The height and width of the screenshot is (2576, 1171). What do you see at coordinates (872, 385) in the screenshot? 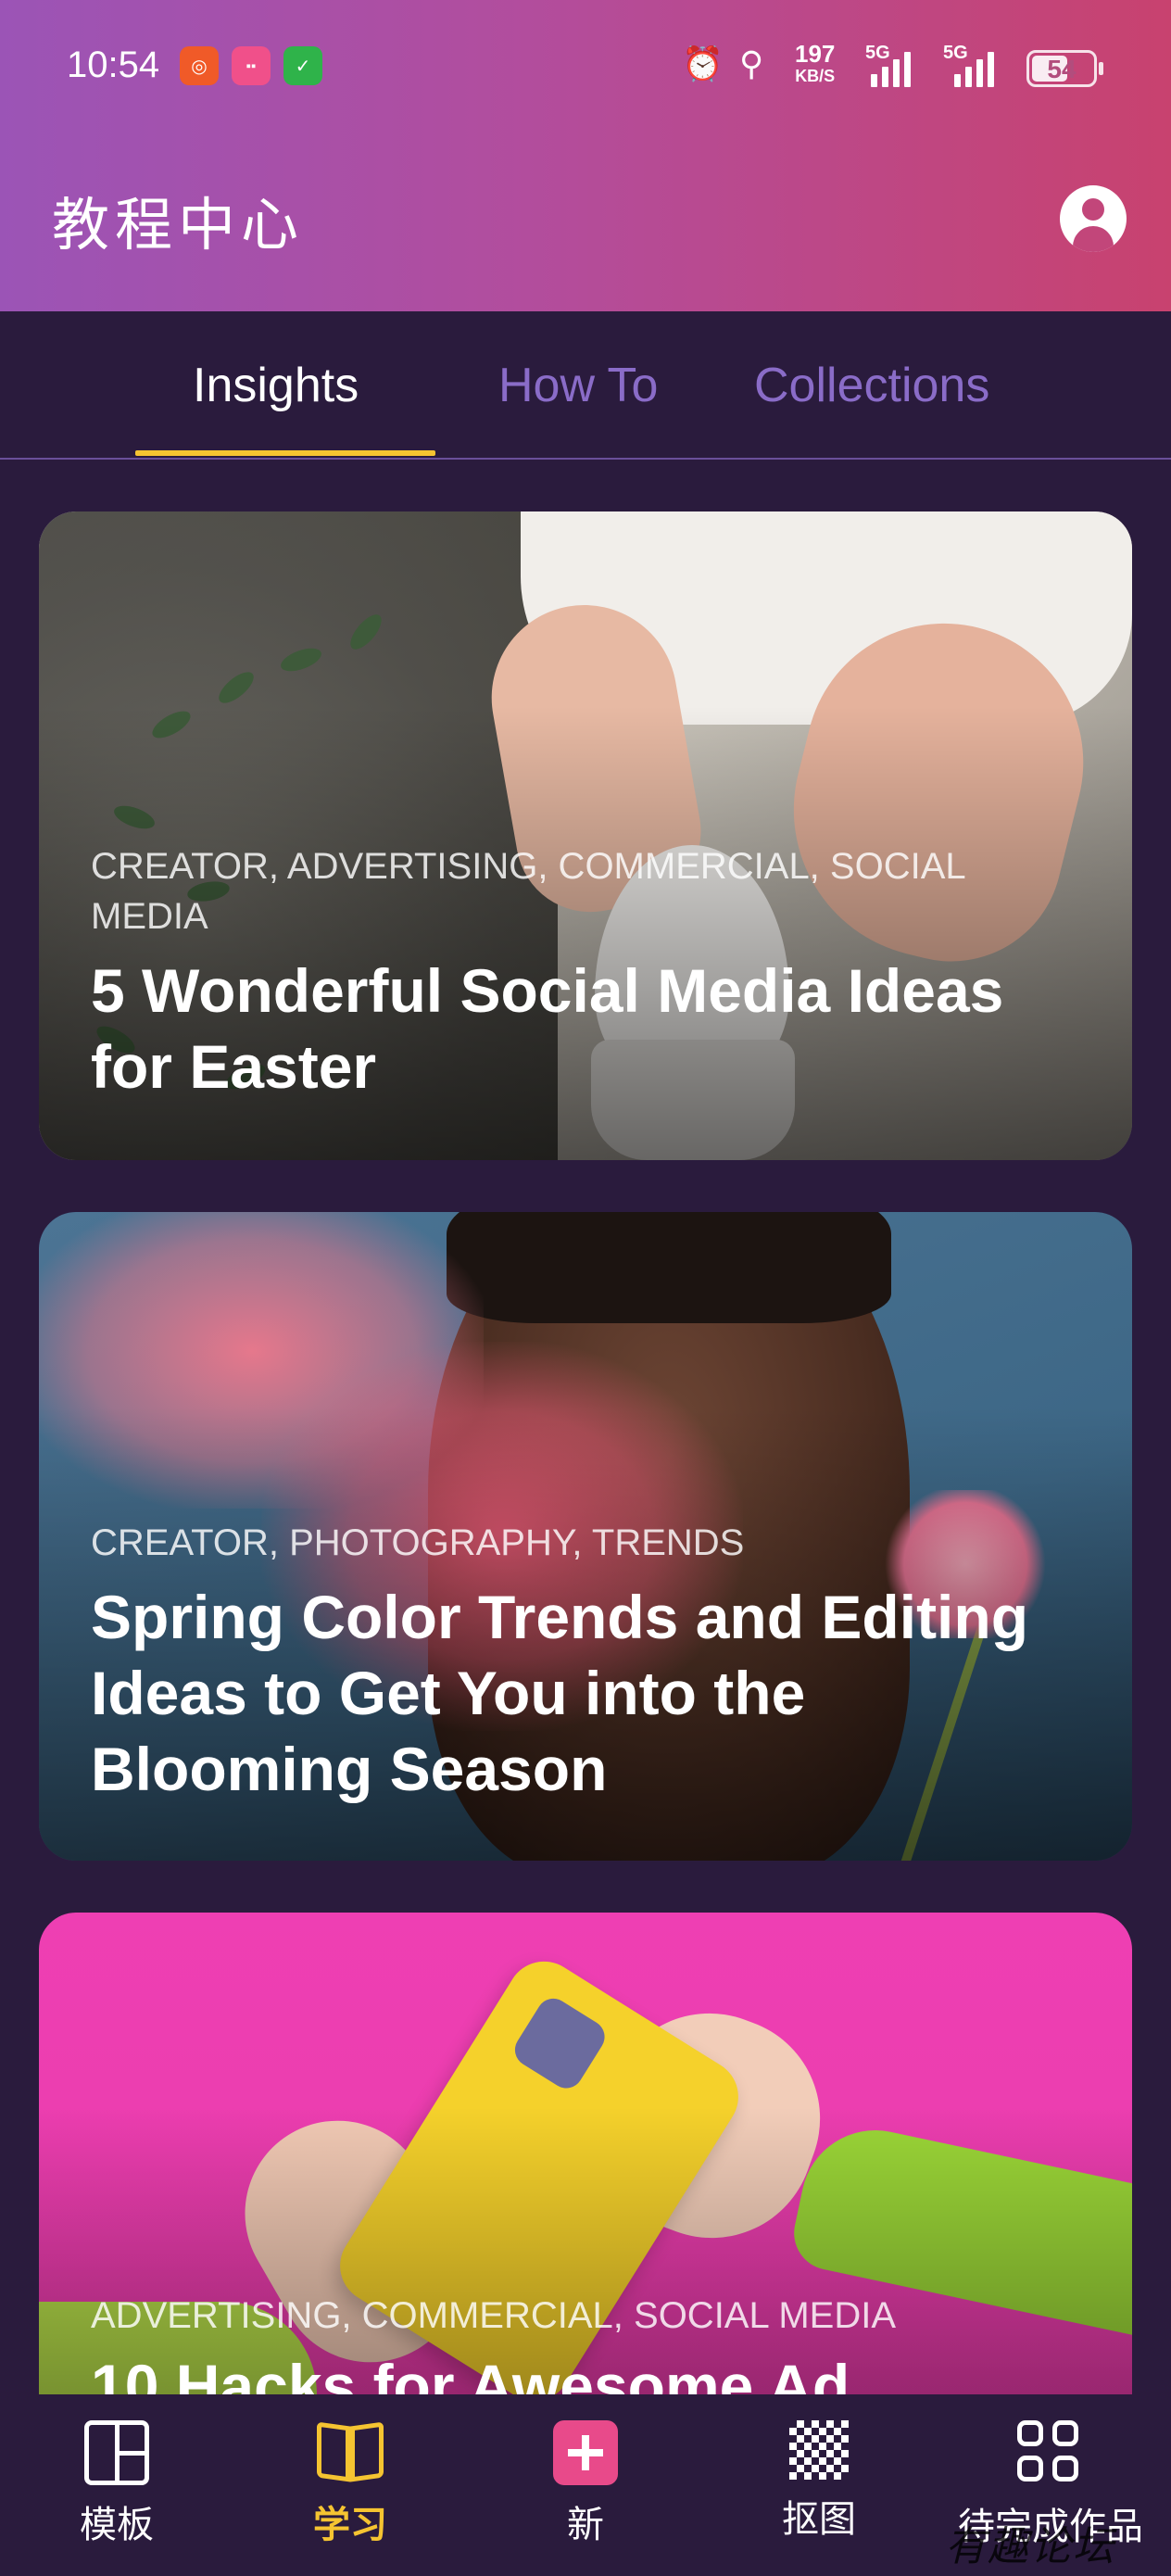
I see `tab-collections: Collections` at bounding box center [872, 385].